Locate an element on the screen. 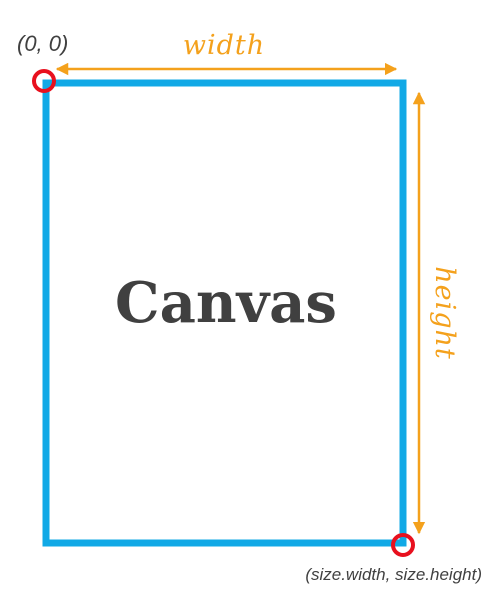  origin-label: (0, 0) is located at coordinates (42, 43).